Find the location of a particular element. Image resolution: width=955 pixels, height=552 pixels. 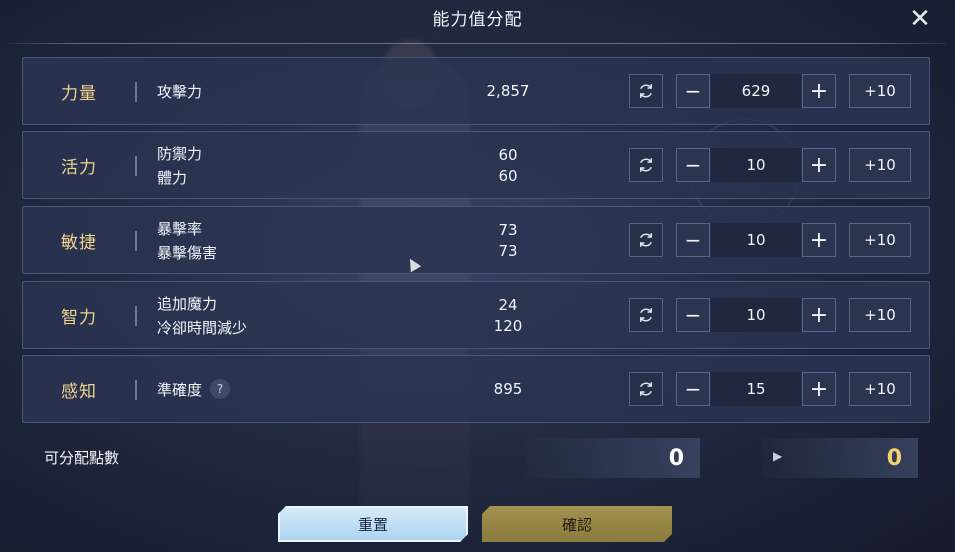

attribute-label: 智力 is located at coordinates (79, 317).